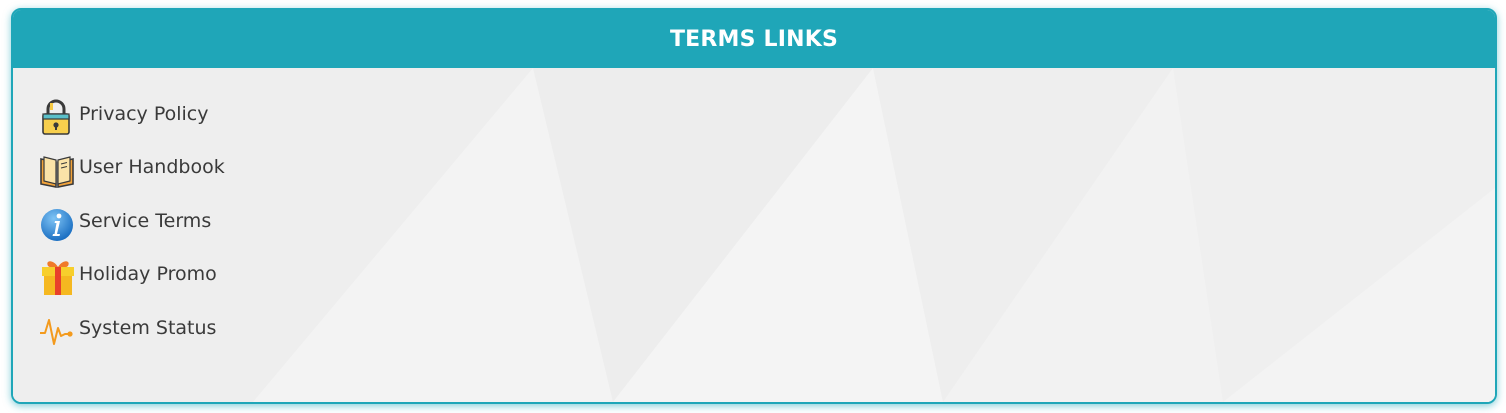 The image size is (1506, 413). I want to click on link-holiday-promo: Holiday Promo, so click(132, 278).